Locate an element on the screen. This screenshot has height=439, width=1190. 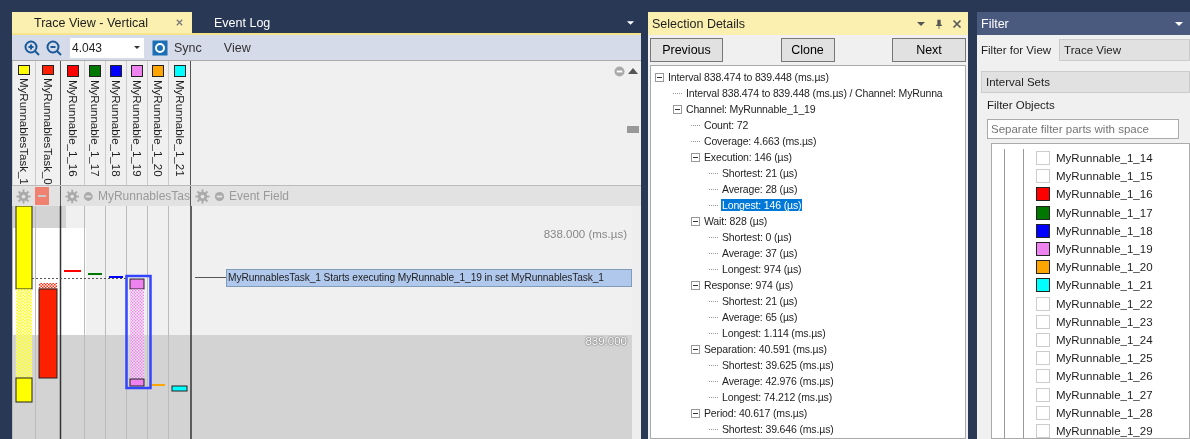
pin-icon is located at coordinates (939, 23).